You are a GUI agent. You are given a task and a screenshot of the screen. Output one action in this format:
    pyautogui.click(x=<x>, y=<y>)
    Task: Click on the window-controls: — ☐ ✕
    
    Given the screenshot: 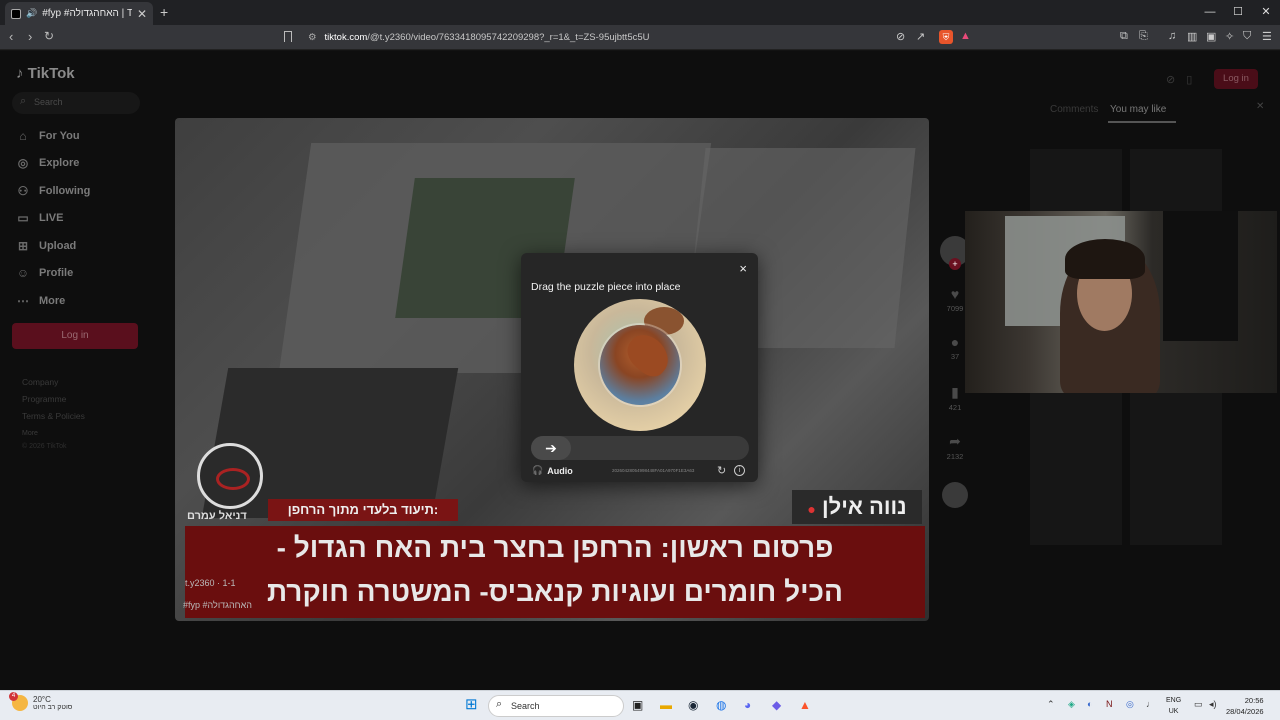 What is the action you would take?
    pyautogui.click(x=1238, y=12)
    